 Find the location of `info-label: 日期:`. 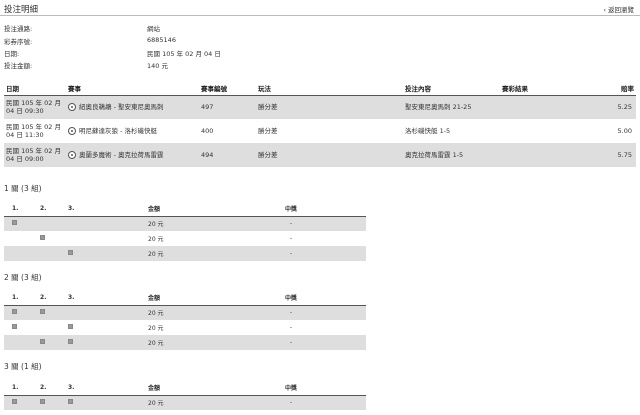

info-label: 日期: is located at coordinates (12, 54).